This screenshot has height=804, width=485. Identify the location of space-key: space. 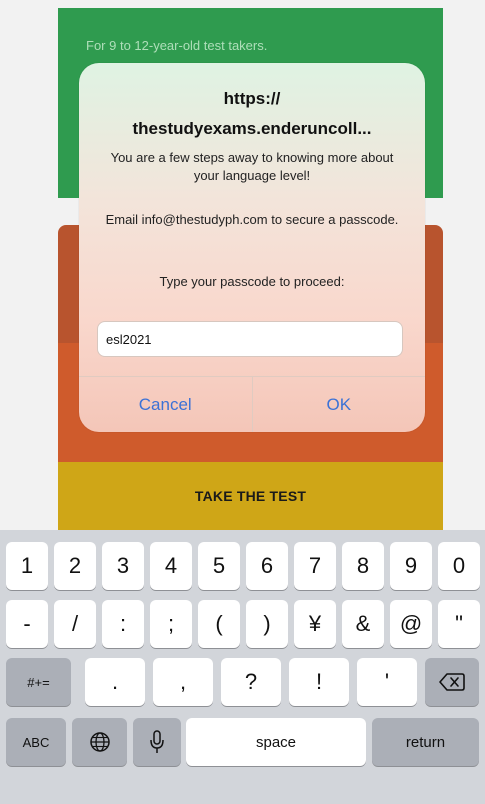
(276, 742).